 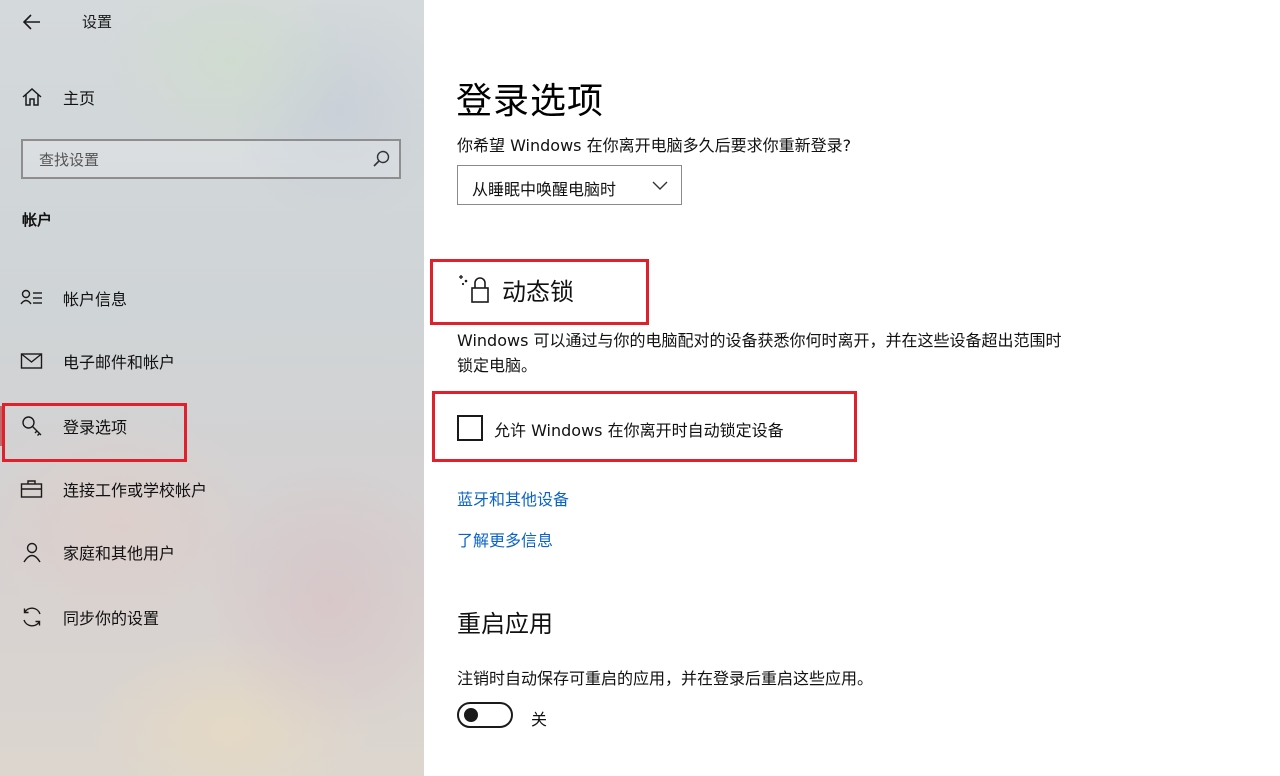 What do you see at coordinates (204, 160) in the screenshot?
I see `search-input` at bounding box center [204, 160].